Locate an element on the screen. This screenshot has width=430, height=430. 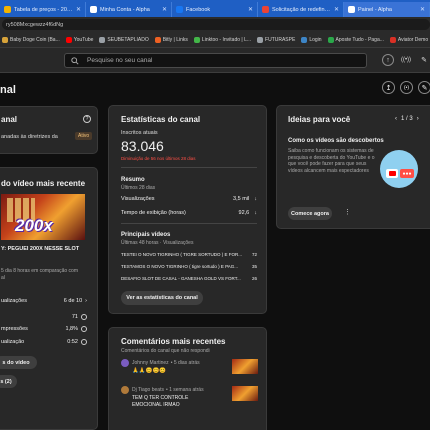
live-icon: ((•)) is located at coordinates (406, 60).